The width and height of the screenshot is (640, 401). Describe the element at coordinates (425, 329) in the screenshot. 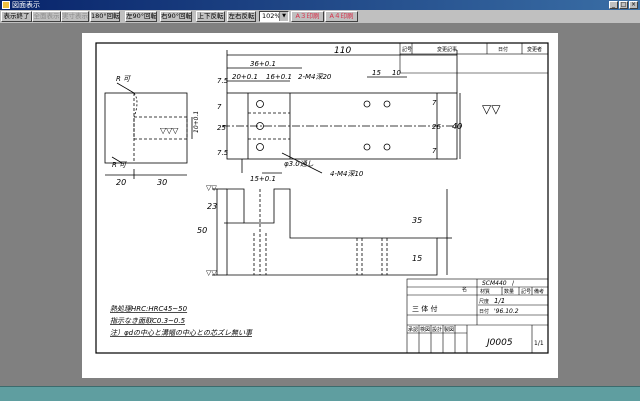

I see `role-check: 検図` at that location.